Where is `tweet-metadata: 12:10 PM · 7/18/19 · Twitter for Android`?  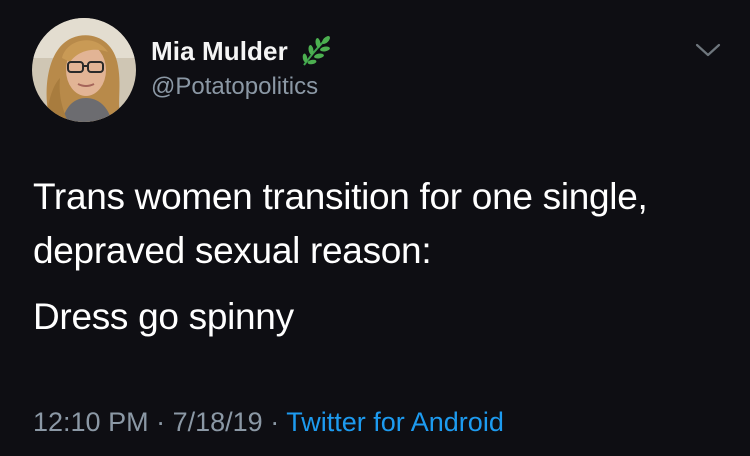
tweet-metadata: 12:10 PM · 7/18/19 · Twitter for Android is located at coordinates (268, 422).